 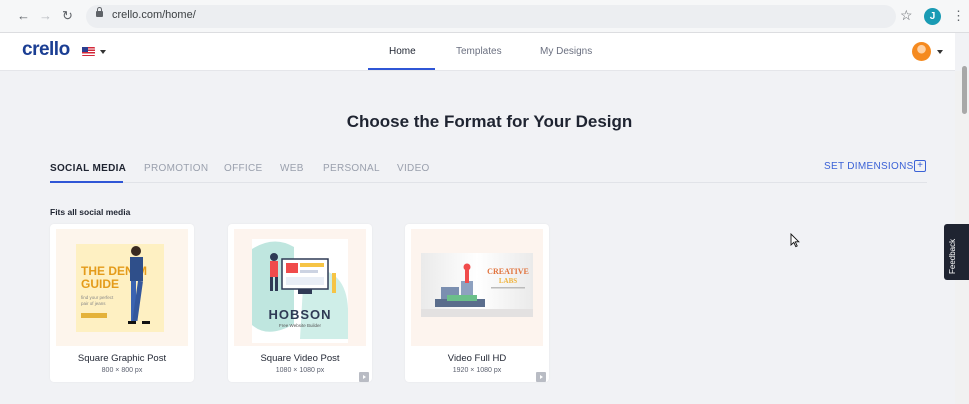 What do you see at coordinates (964, 90) in the screenshot?
I see `scrollbar-thumb` at bounding box center [964, 90].